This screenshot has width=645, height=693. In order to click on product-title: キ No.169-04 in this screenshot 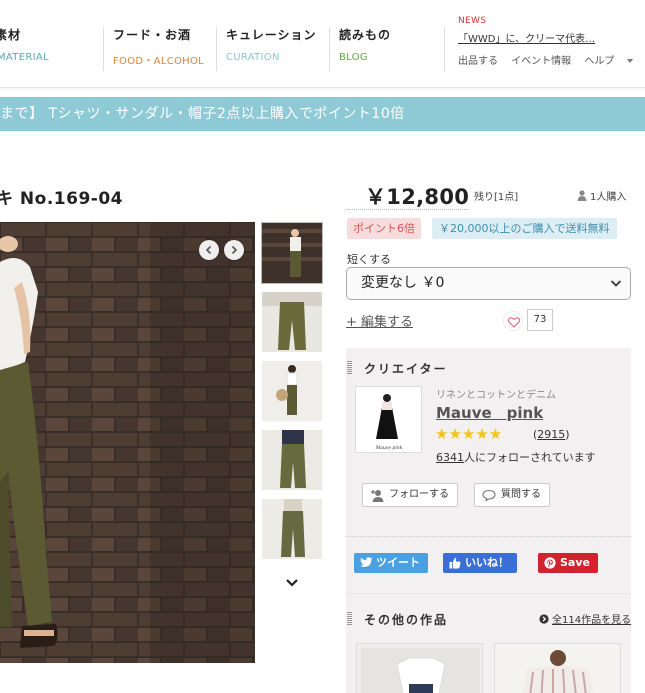, I will do `click(61, 199)`.